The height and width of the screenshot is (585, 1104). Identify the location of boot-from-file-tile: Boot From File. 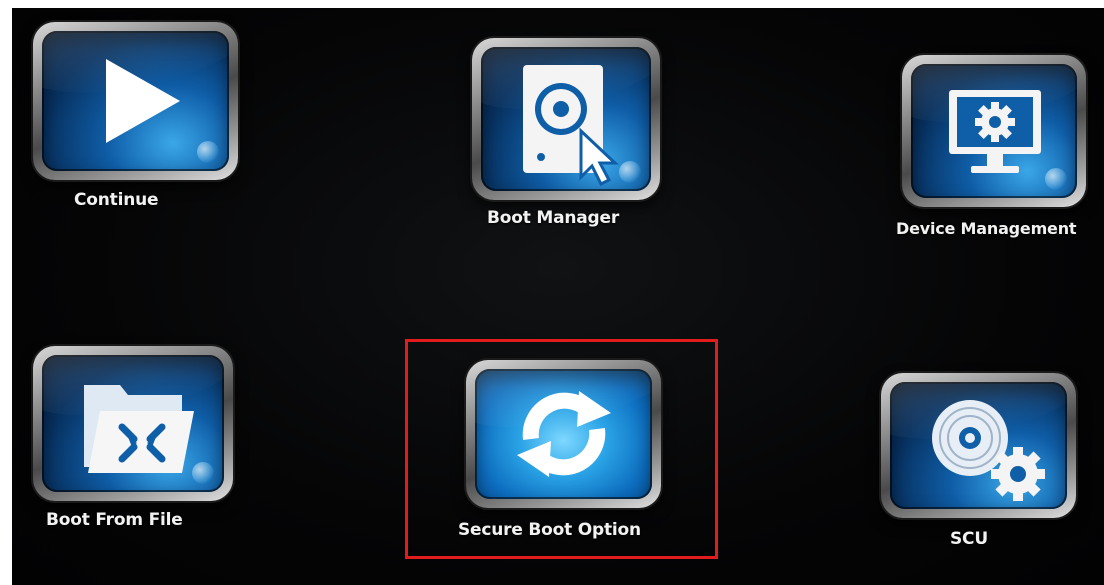
(138, 441).